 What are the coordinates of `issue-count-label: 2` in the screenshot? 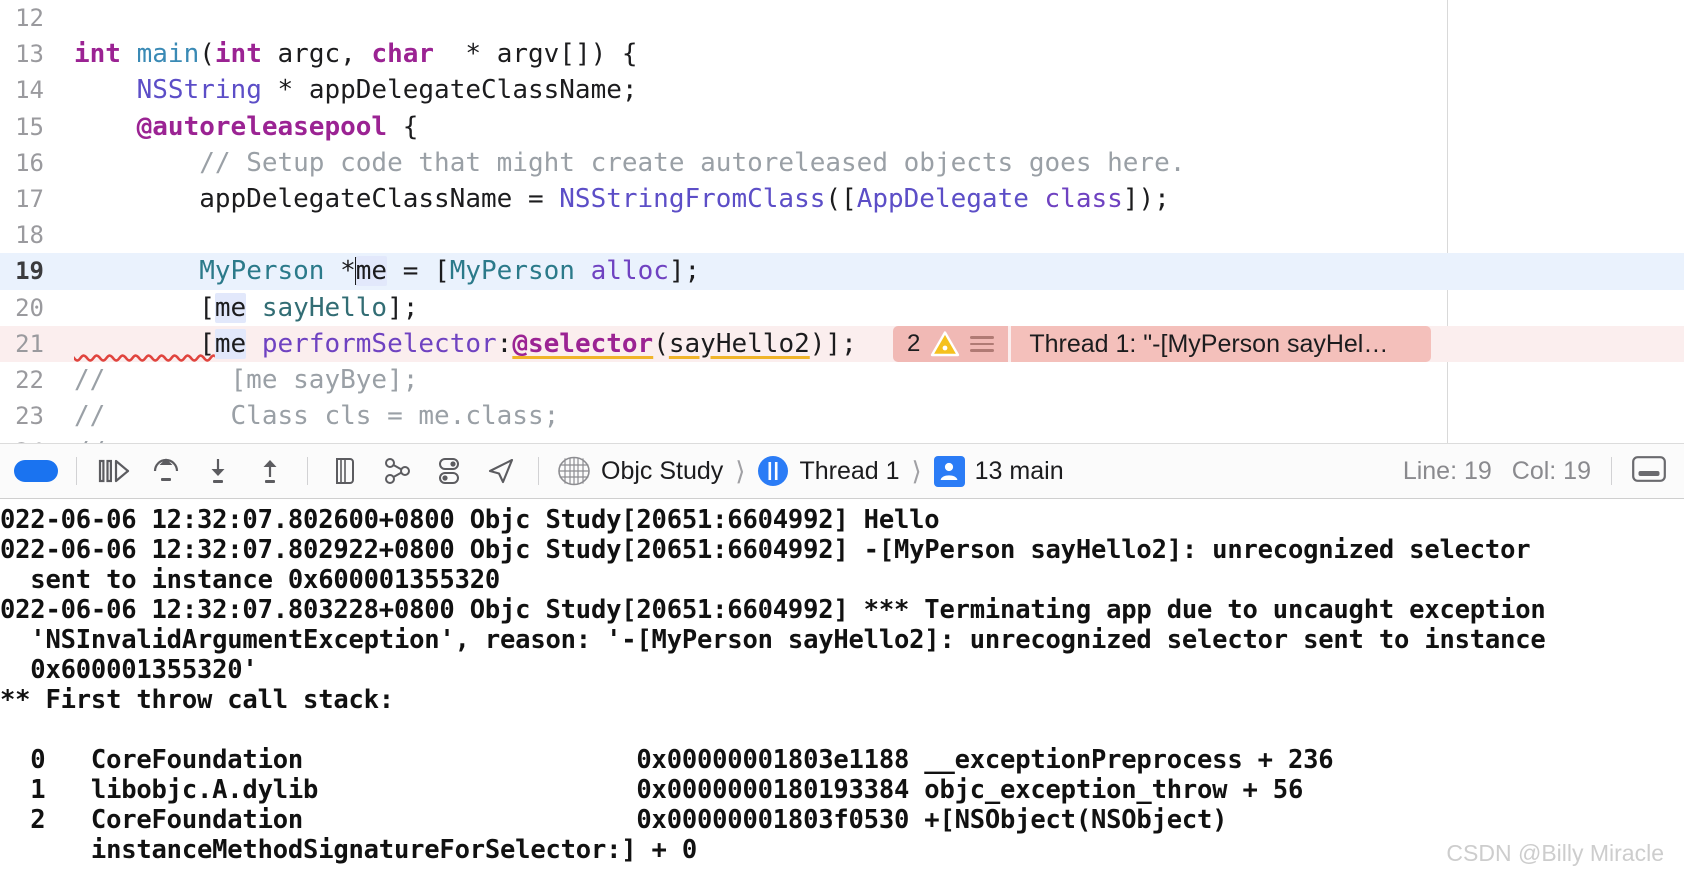 It's located at (914, 343).